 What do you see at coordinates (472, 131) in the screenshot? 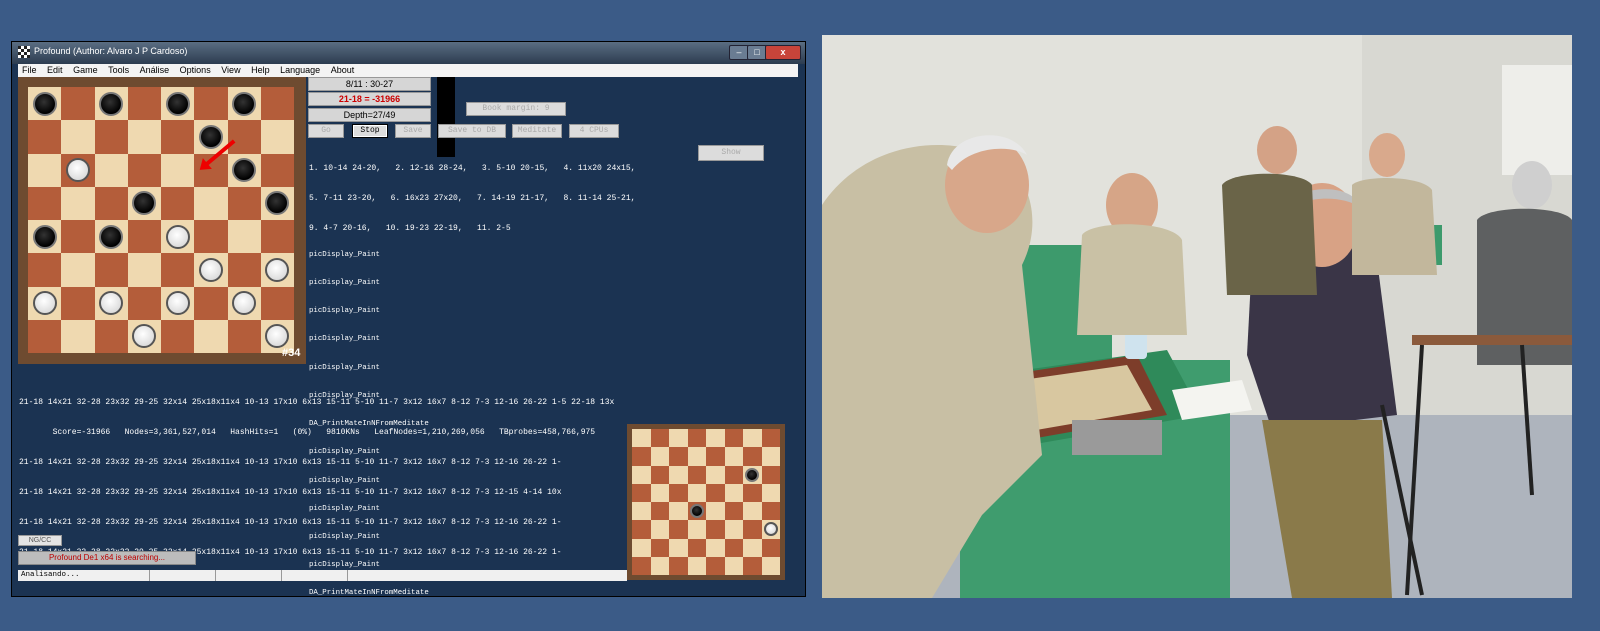
I see `save-to-db-button: Save to DB` at bounding box center [472, 131].